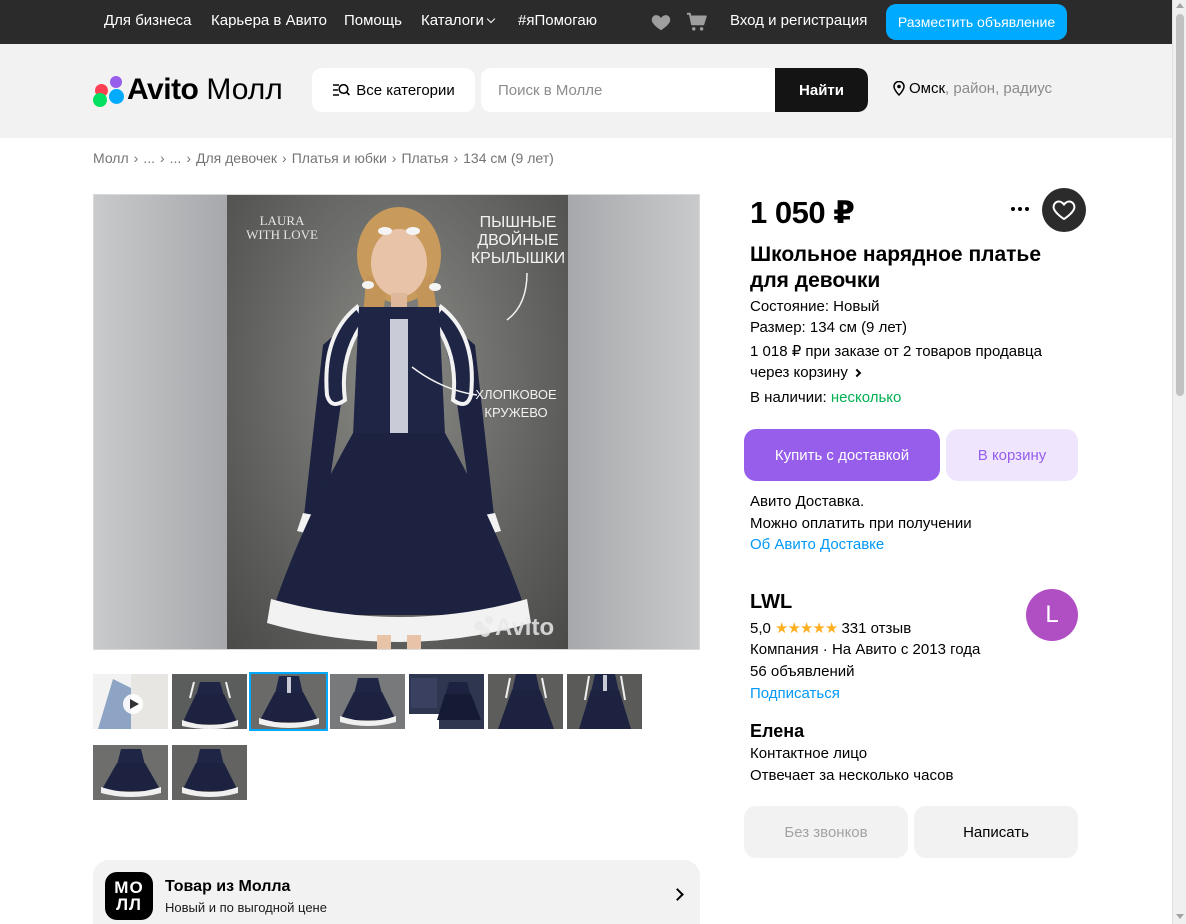  What do you see at coordinates (236, 158) in the screenshot?
I see `breadcrumb-item: Для девочек` at bounding box center [236, 158].